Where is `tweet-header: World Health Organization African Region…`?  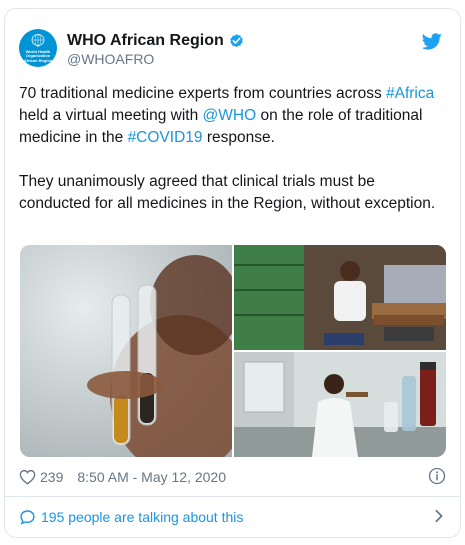 tweet-header: World Health Organization African Region… is located at coordinates (232, 51).